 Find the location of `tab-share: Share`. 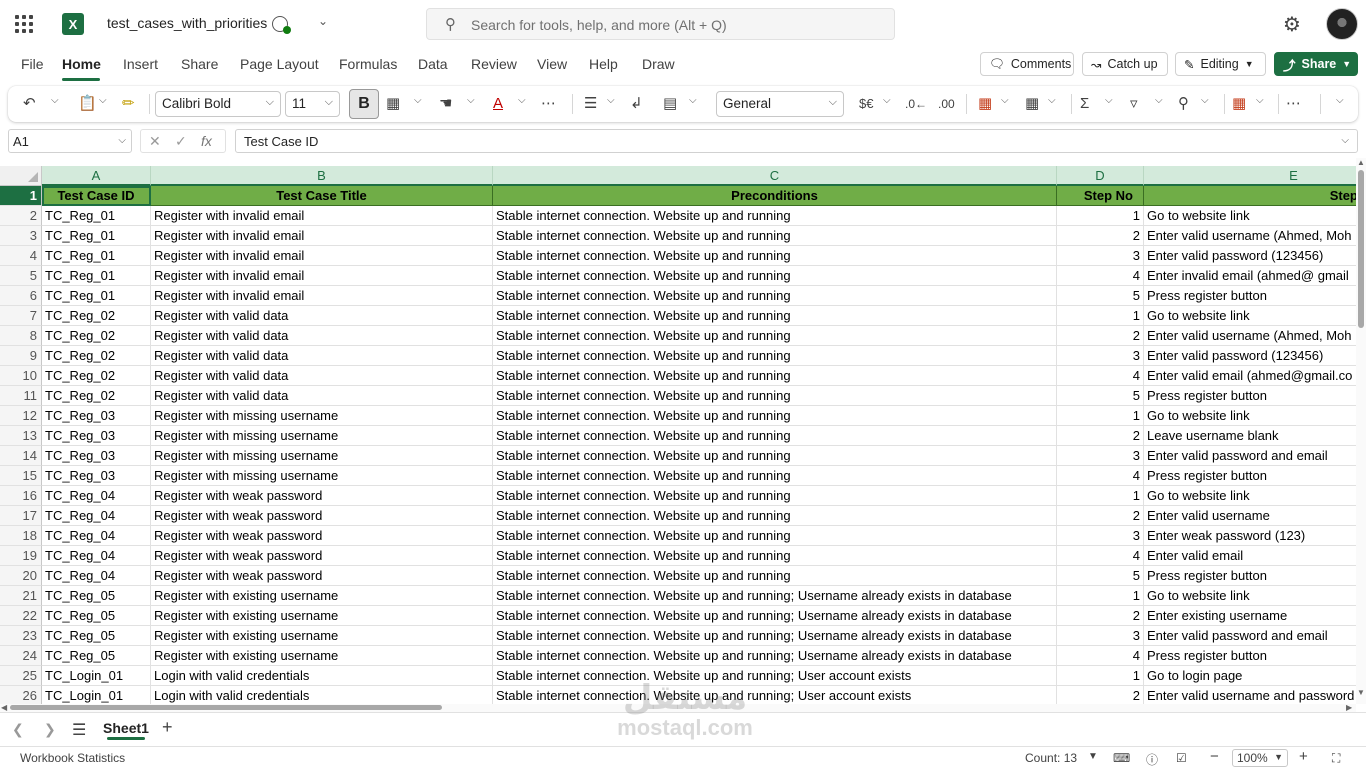

tab-share: Share is located at coordinates (199, 64).